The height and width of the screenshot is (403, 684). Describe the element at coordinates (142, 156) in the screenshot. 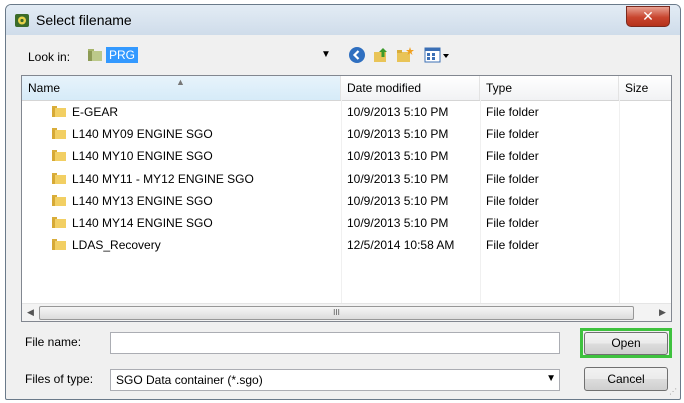

I see `file-name: L140 MY10 ENGINE SGO` at that location.